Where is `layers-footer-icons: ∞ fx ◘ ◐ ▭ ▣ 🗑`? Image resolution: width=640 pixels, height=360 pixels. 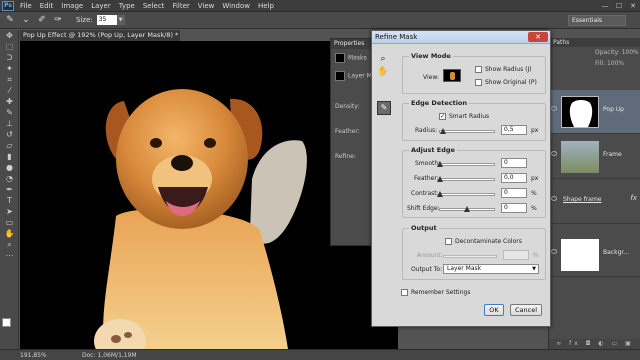 layers-footer-icons: ∞ fx ◘ ◐ ▭ ▣ 🗑 is located at coordinates (594, 348).